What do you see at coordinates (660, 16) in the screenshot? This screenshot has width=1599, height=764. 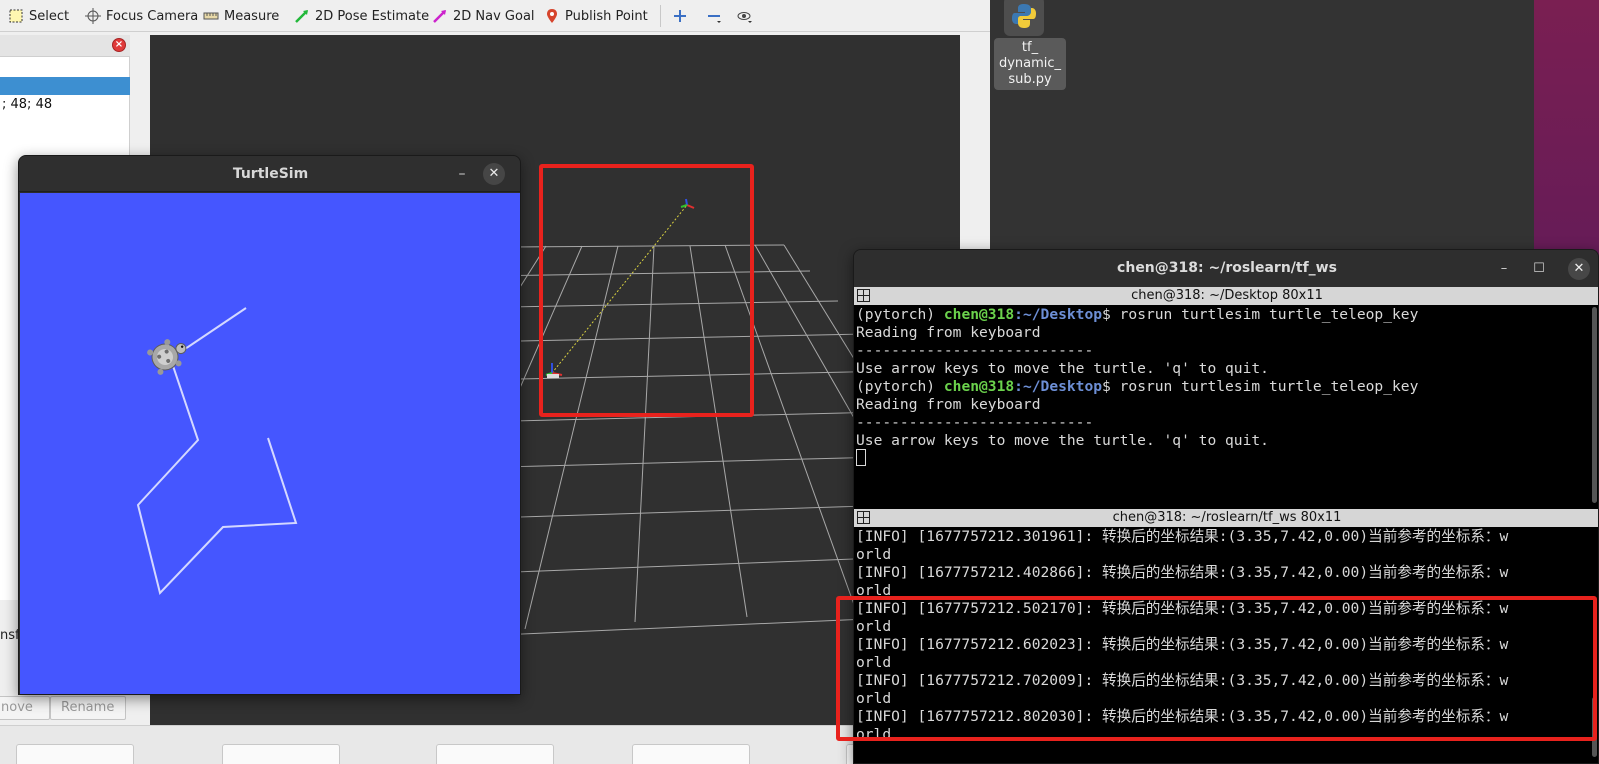 I see `toolbar-separator` at bounding box center [660, 16].